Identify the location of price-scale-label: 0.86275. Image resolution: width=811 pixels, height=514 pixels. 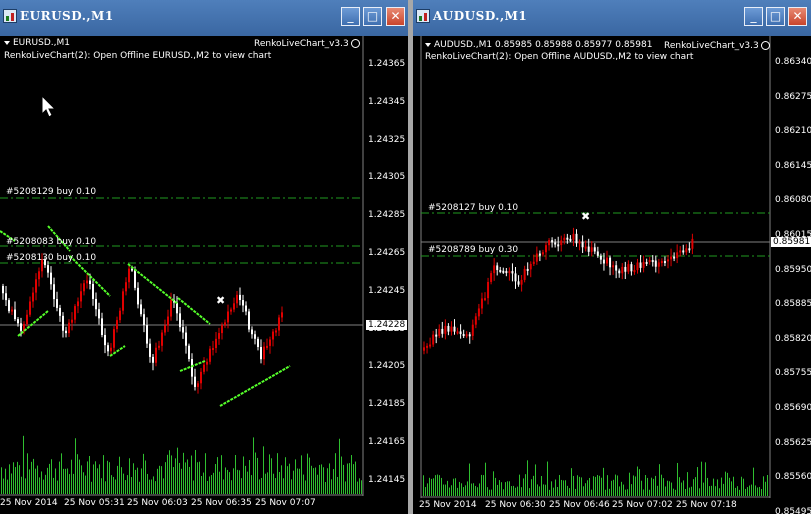
(793, 96).